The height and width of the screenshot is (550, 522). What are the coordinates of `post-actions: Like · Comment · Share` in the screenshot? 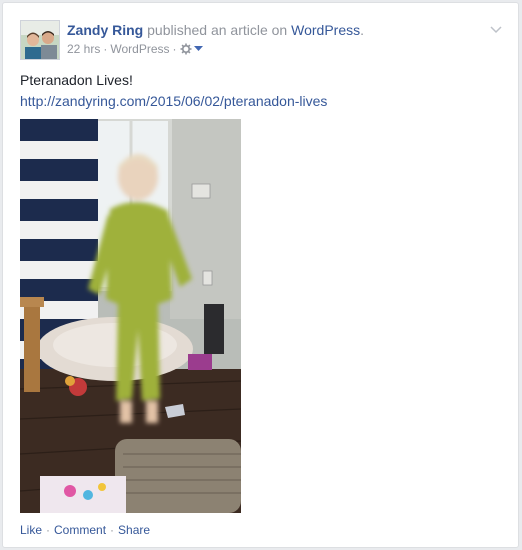 It's located at (85, 530).